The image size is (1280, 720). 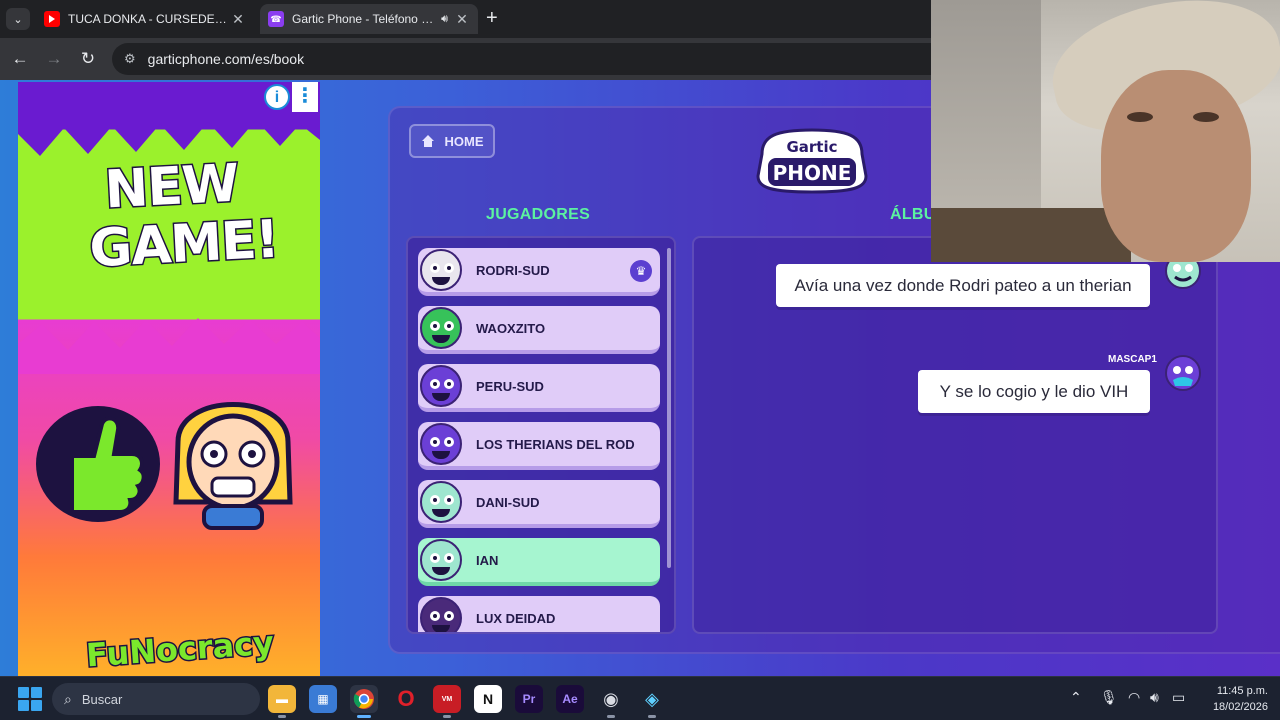 What do you see at coordinates (406, 699) in the screenshot?
I see `opera-icon: O` at bounding box center [406, 699].